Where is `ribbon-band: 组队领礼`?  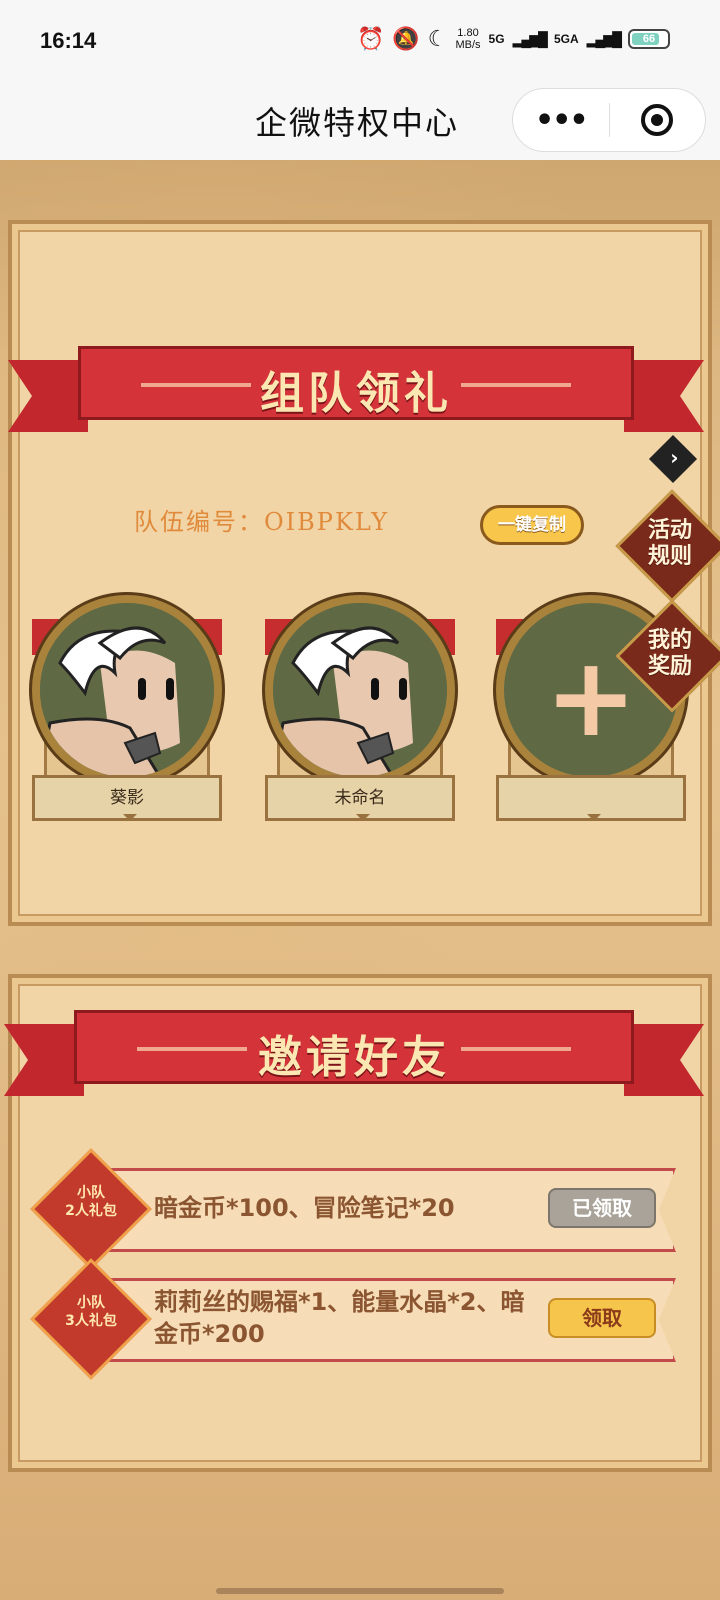 ribbon-band: 组队领礼 is located at coordinates (356, 383).